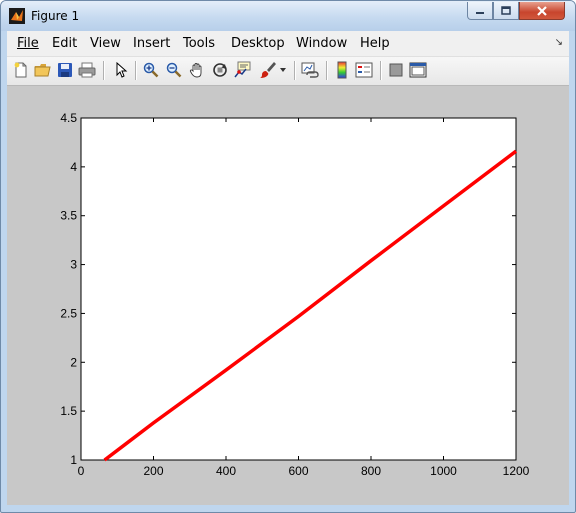  What do you see at coordinates (121, 70) in the screenshot?
I see `edit-plot-pointer-icon` at bounding box center [121, 70].